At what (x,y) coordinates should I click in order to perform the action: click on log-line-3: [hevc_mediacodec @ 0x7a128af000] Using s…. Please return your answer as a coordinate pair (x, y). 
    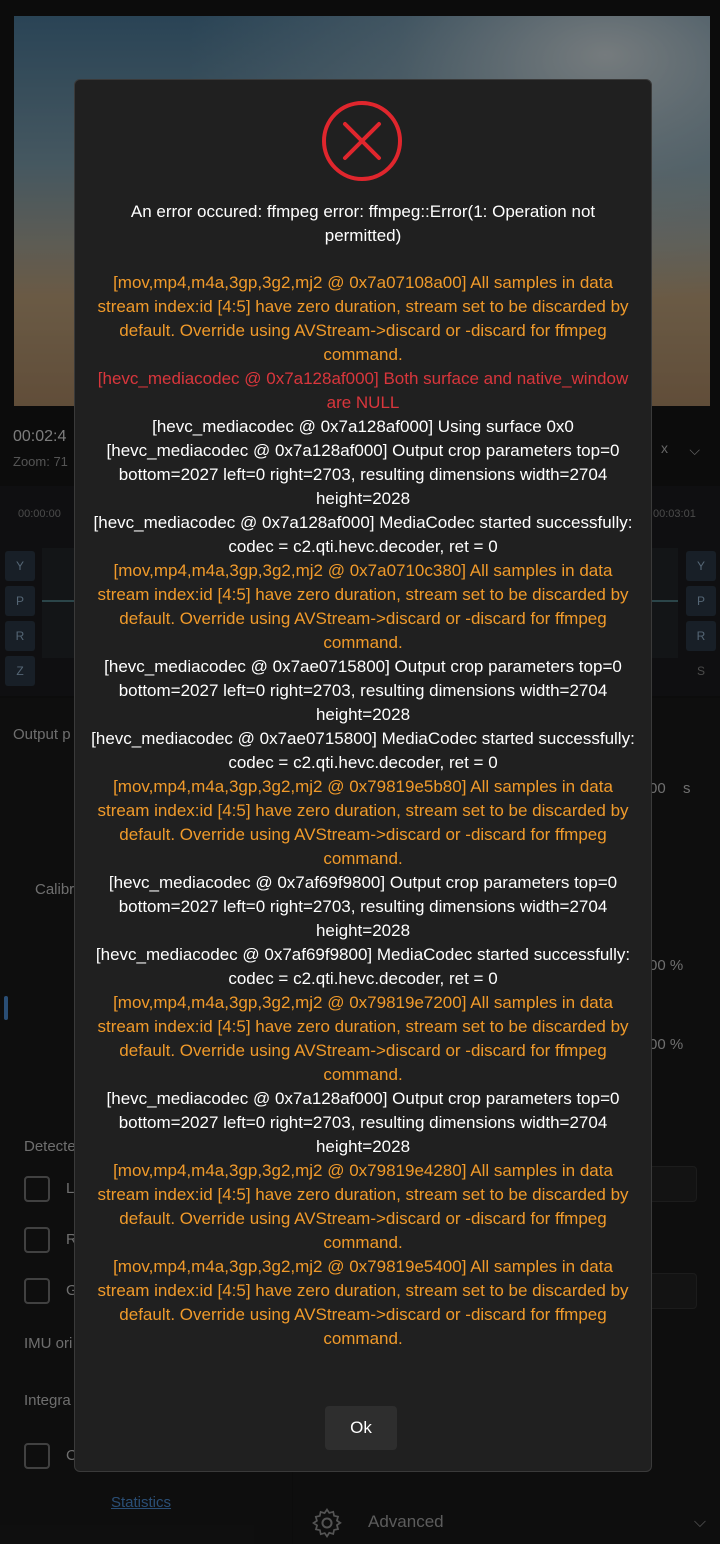
    Looking at the image, I should click on (363, 426).